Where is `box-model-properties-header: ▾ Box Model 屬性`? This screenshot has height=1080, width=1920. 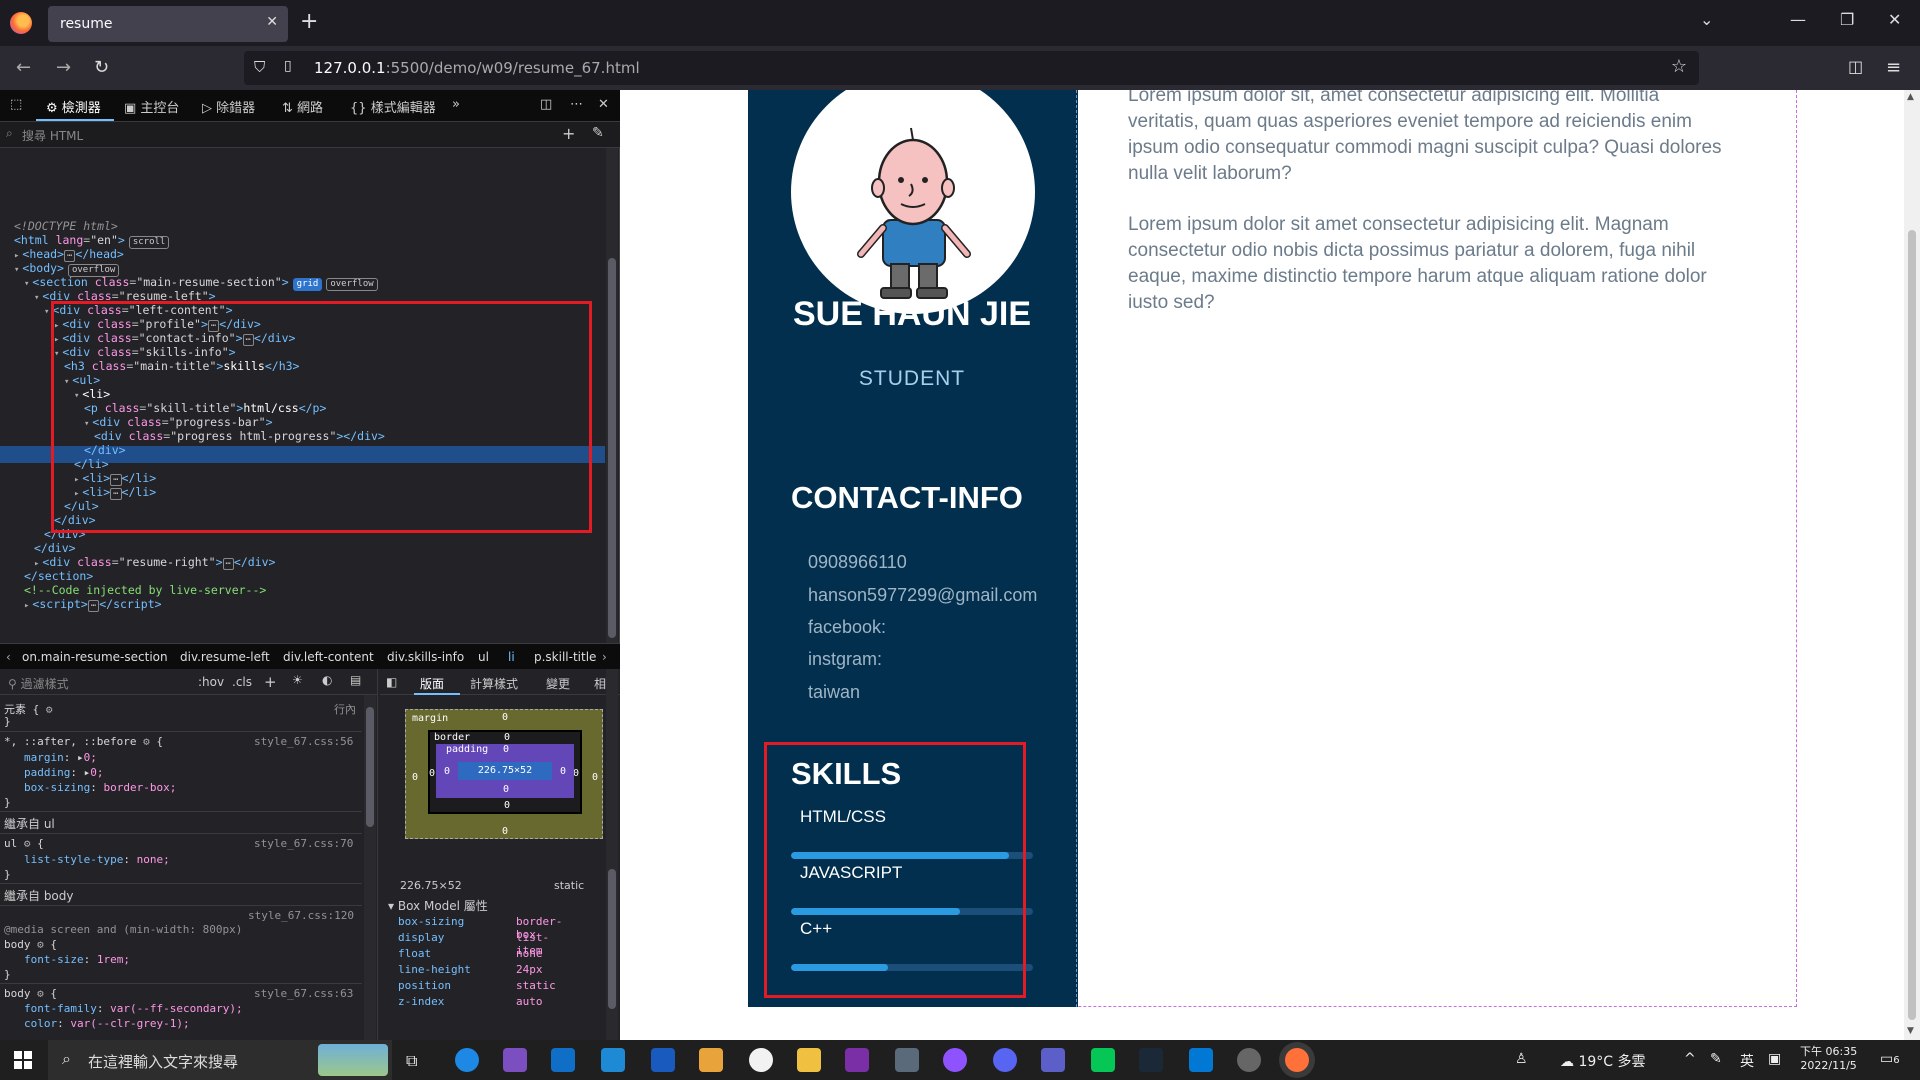
box-model-properties-header: ▾ Box Model 屬性 is located at coordinates (438, 905).